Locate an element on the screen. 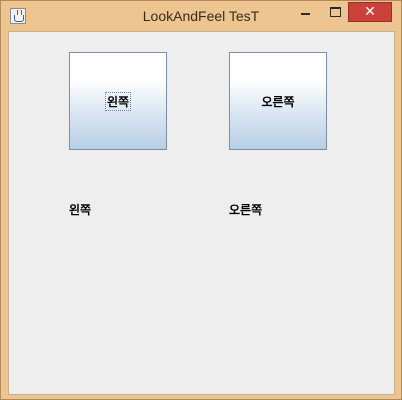 The image size is (402, 400). right-button-label: 오른쪽 is located at coordinates (278, 102).